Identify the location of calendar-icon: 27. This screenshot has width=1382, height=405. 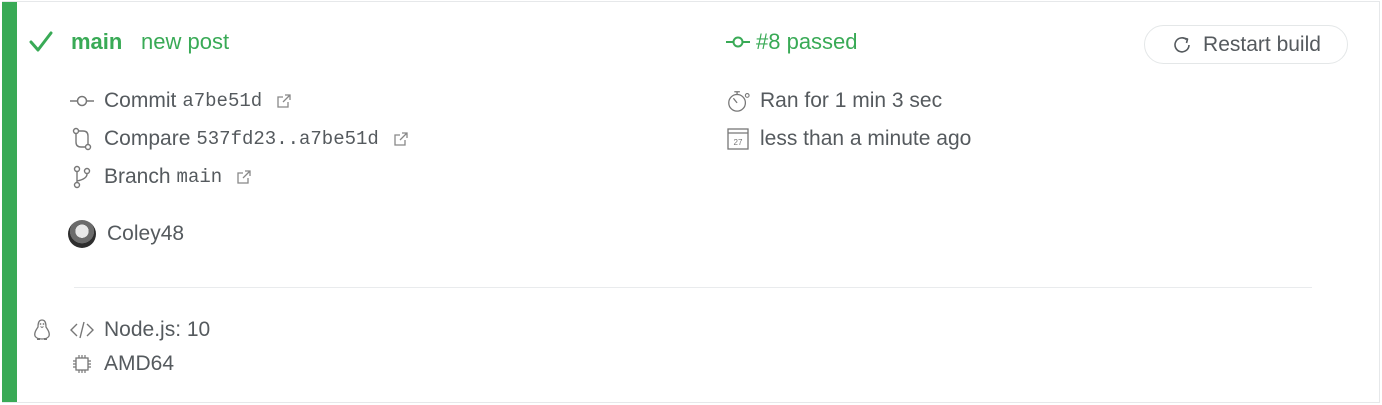
(738, 139).